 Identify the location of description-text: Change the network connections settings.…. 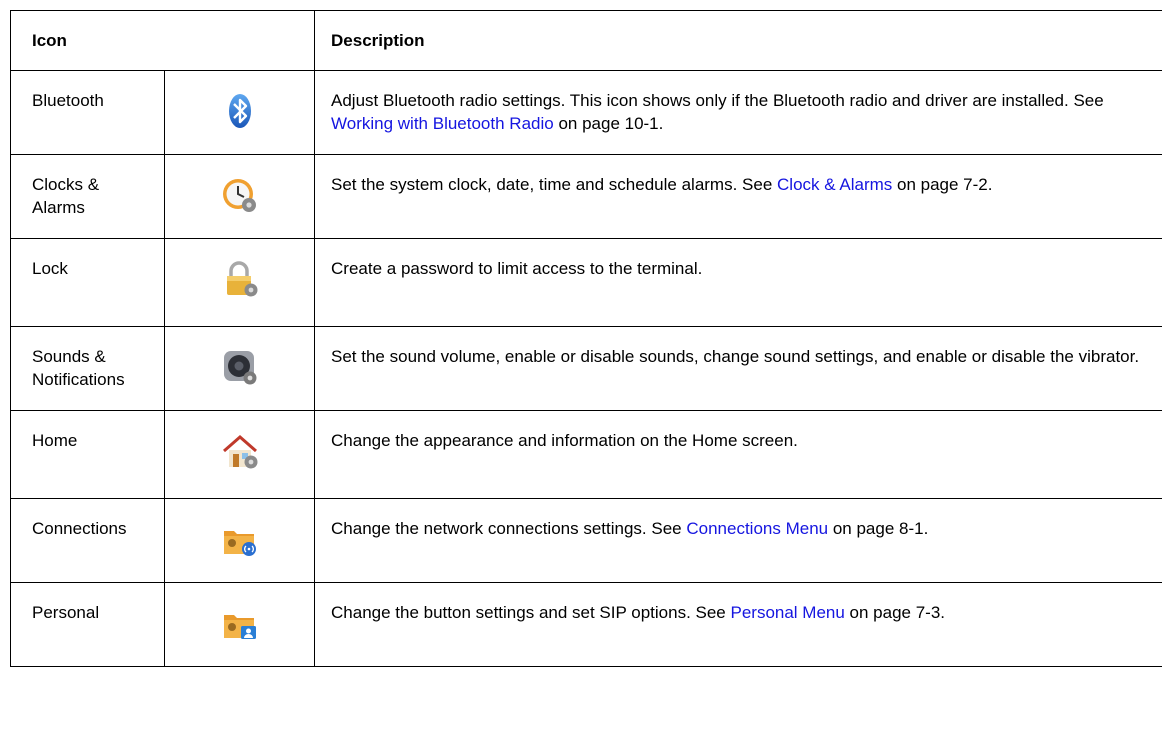
(509, 528).